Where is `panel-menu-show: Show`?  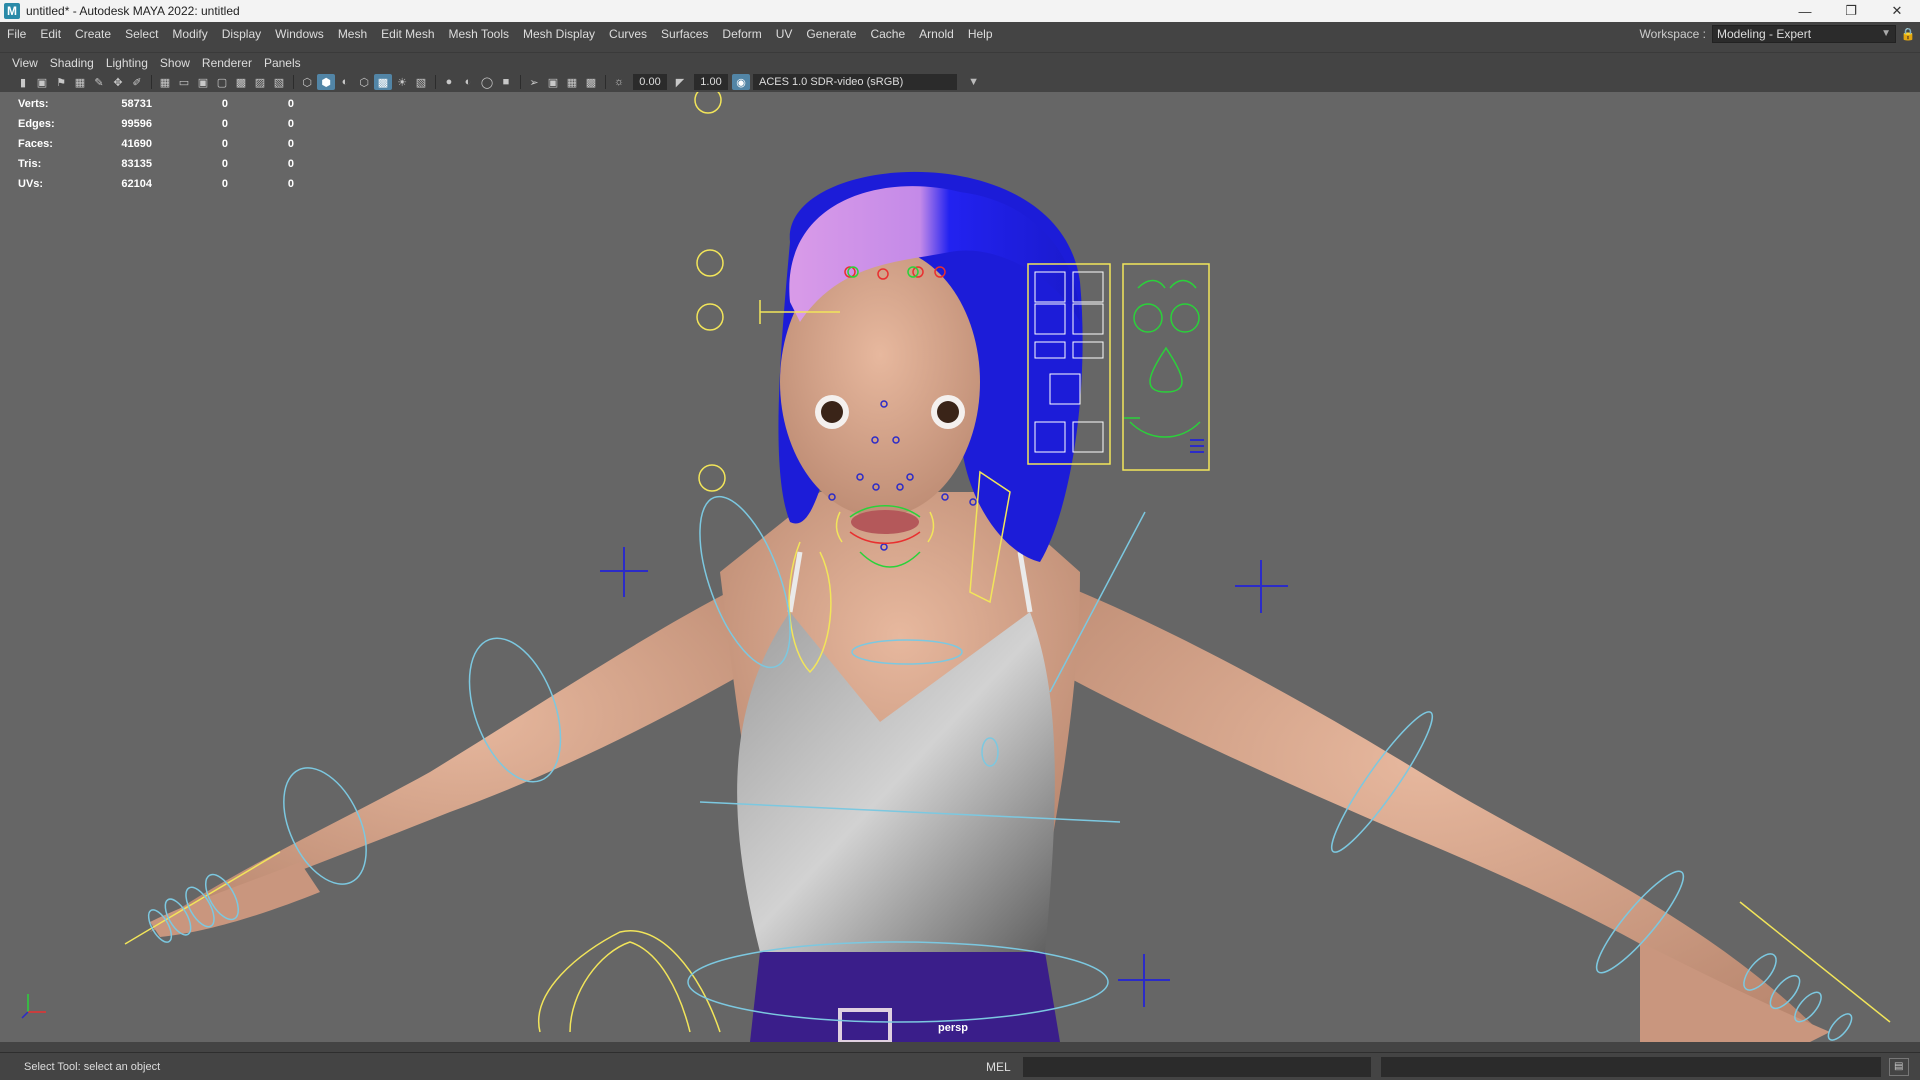 panel-menu-show: Show is located at coordinates (175, 63).